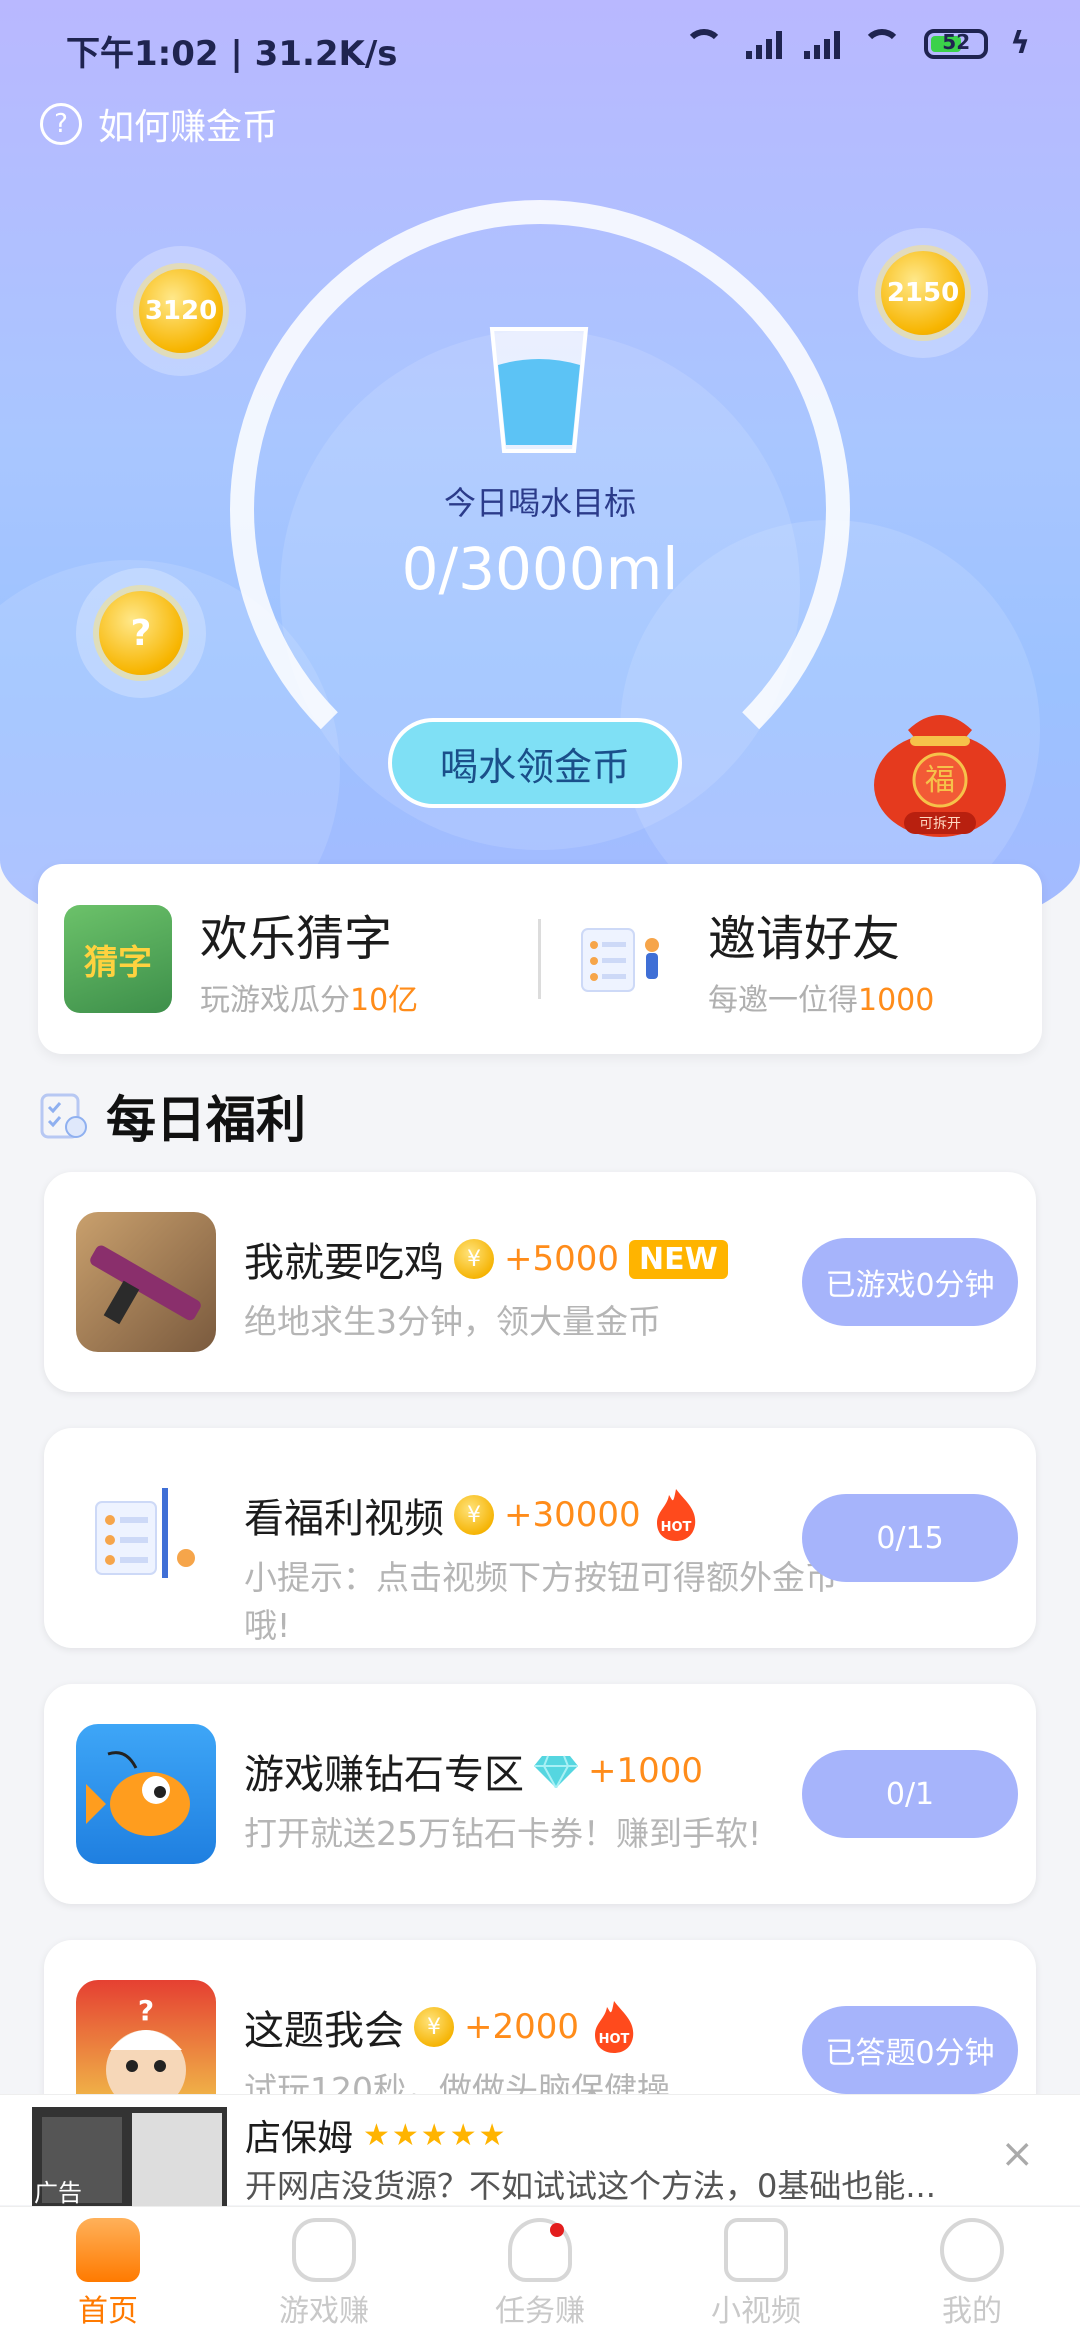  What do you see at coordinates (108, 2311) in the screenshot?
I see `tab-label: 首页` at bounding box center [108, 2311].